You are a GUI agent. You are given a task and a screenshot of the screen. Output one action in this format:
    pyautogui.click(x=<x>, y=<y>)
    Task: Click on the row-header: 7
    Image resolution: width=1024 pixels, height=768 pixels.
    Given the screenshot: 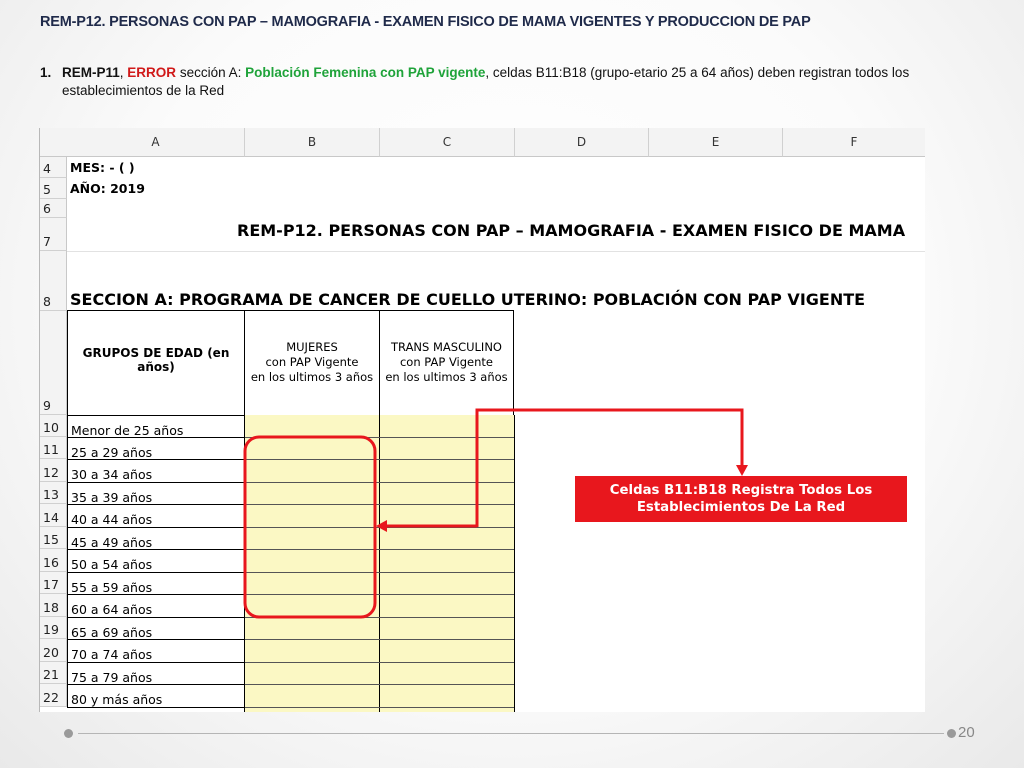 What is the action you would take?
    pyautogui.click(x=53, y=234)
    